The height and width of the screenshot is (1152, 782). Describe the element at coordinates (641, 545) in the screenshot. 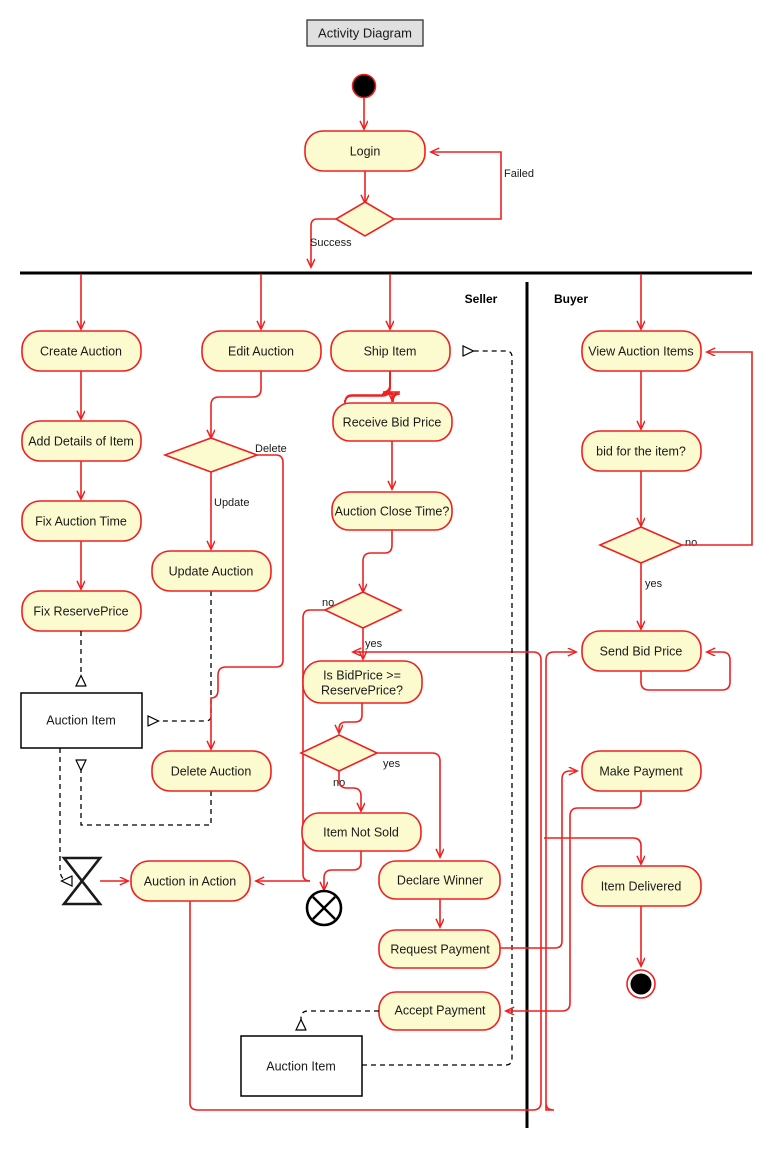

I see `node-buyer-decision` at that location.